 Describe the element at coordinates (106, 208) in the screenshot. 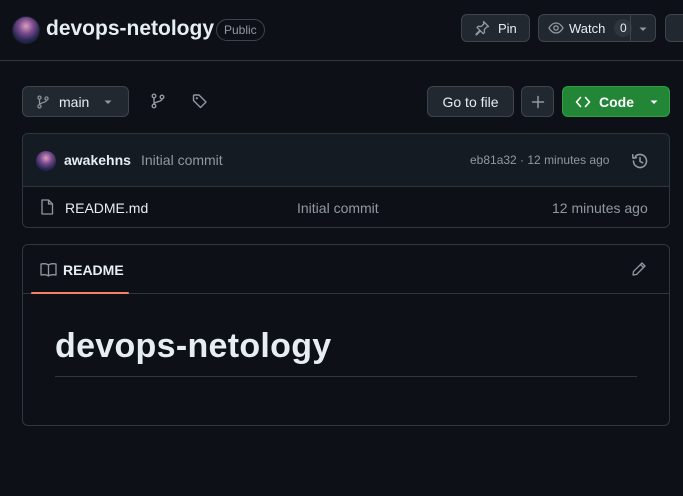

I see `file-name: README.md` at that location.